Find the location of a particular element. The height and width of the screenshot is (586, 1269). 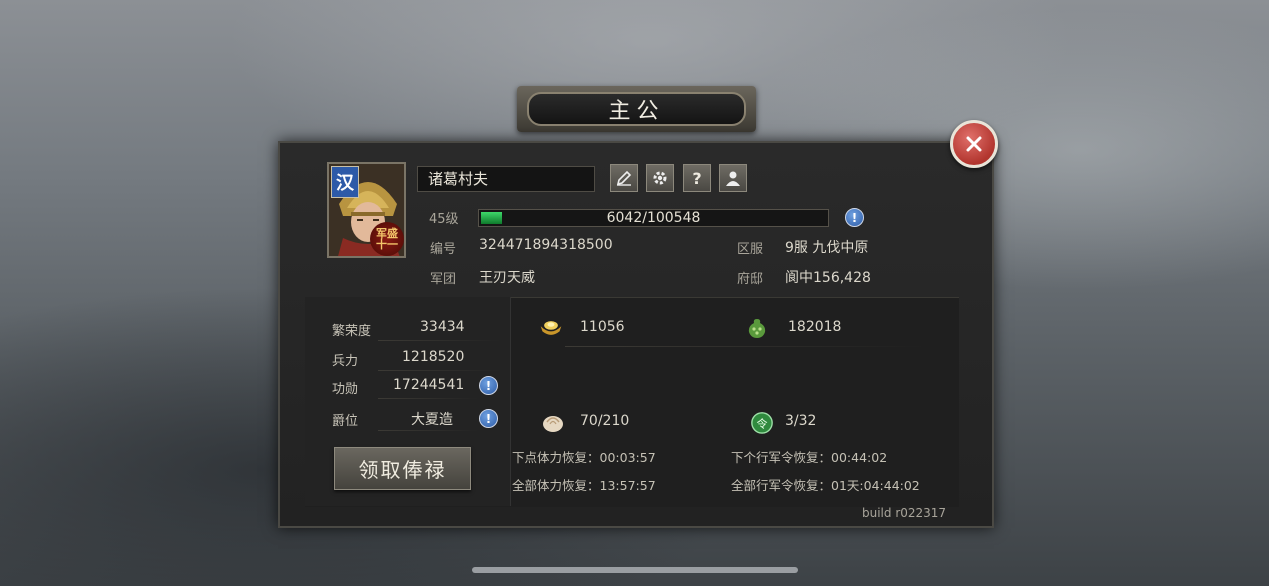

stamina-value: 70/210 is located at coordinates (605, 421).